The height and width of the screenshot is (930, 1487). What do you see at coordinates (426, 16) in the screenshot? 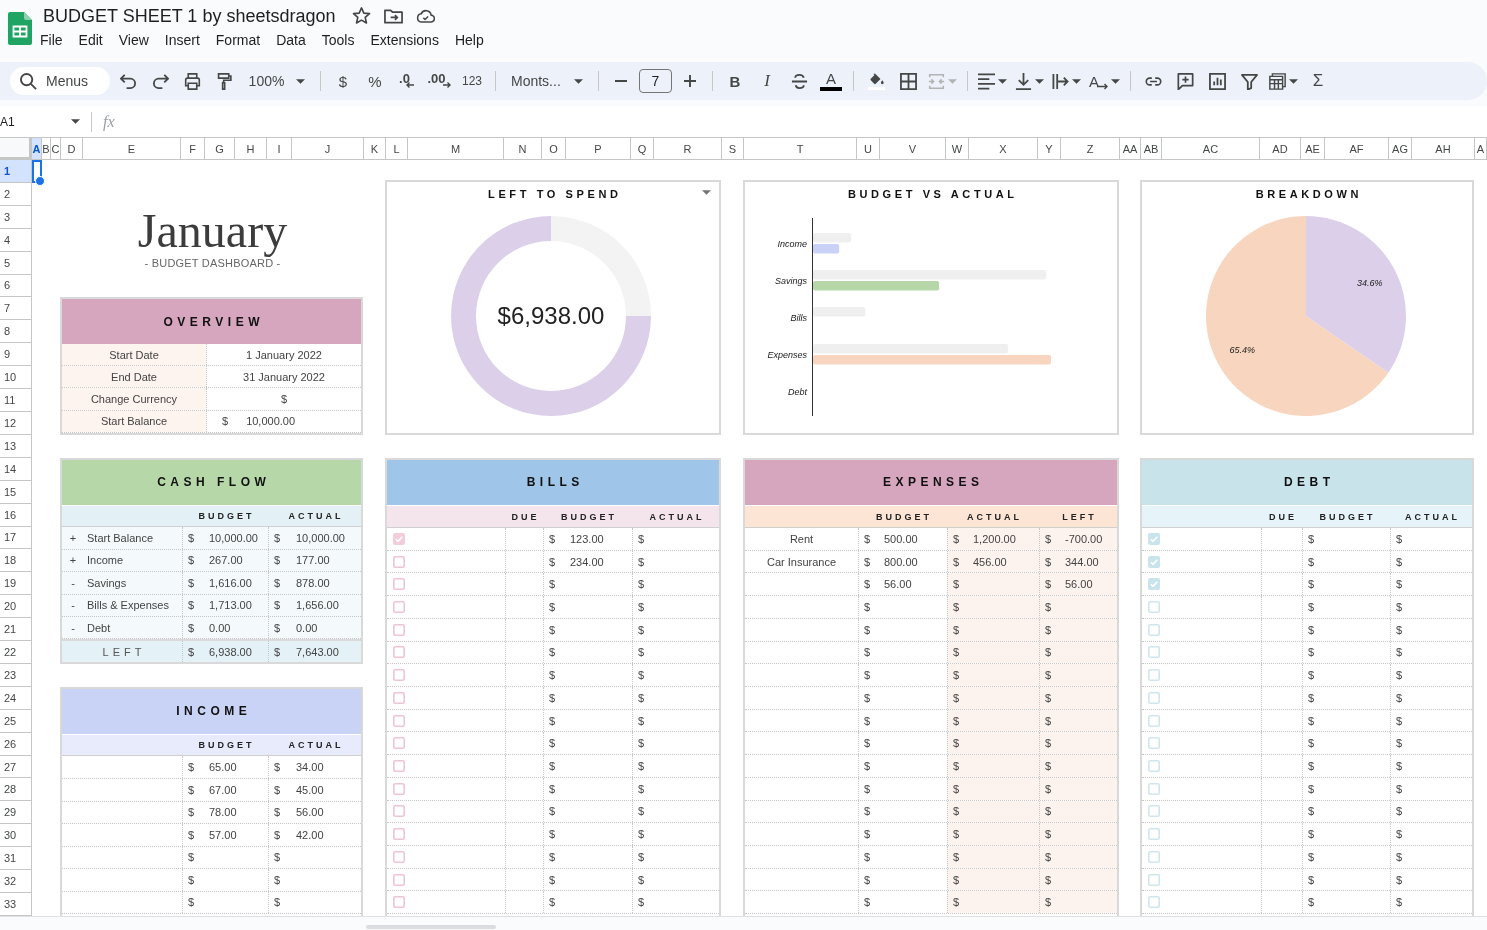
I see `cloud-check-icon` at bounding box center [426, 16].